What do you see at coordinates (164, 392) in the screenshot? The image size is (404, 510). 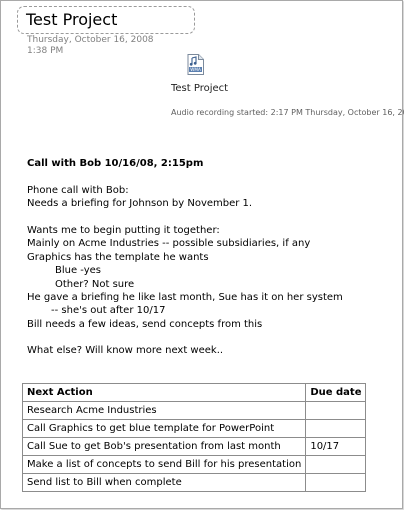 I see `header-next-action: Next Action` at bounding box center [164, 392].